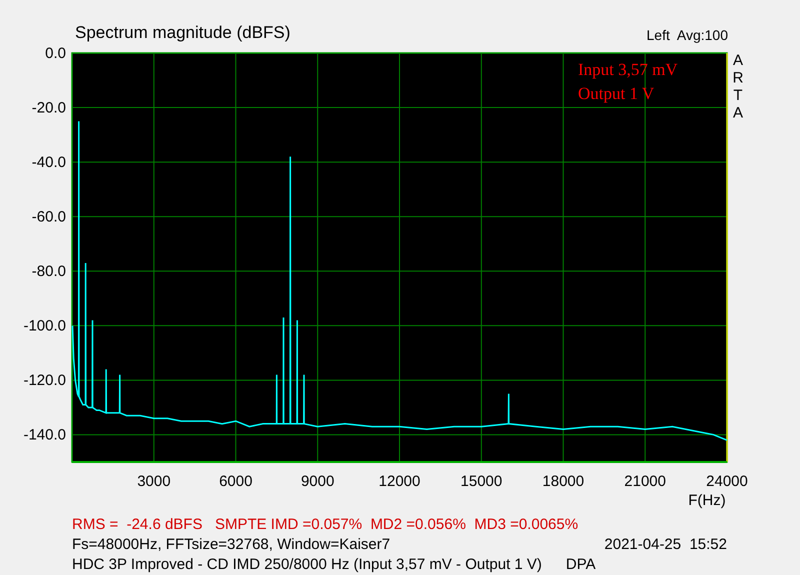 Image resolution: width=800 pixels, height=575 pixels. Describe the element at coordinates (563, 481) in the screenshot. I see `x-tick-label: 18000` at that location.